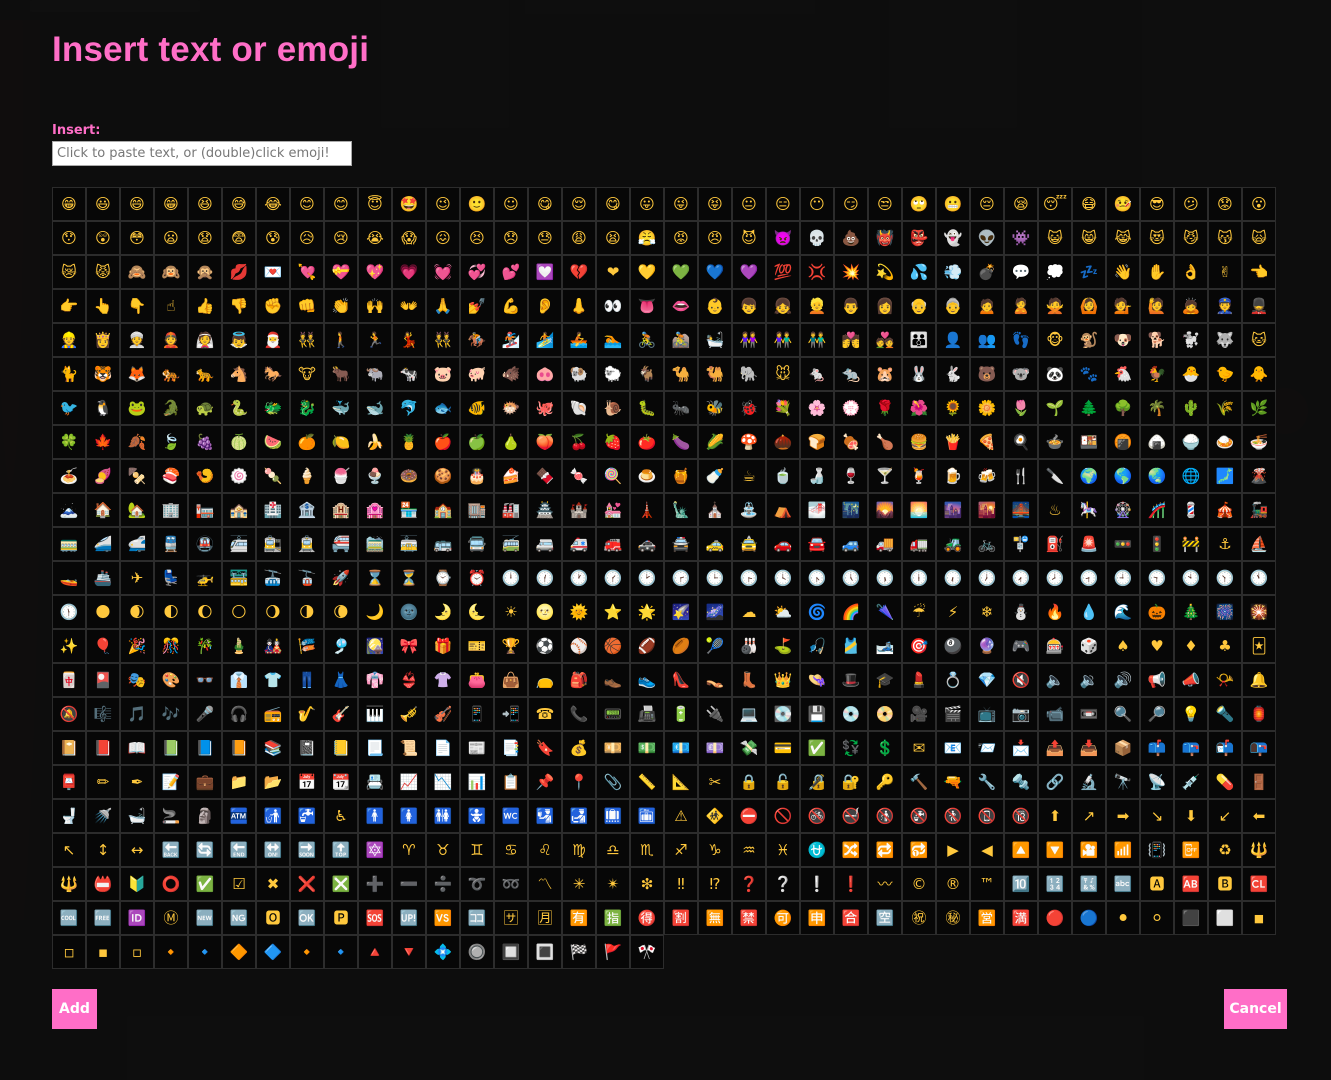  I want to click on emoji-cell: ↖, so click(69, 850).